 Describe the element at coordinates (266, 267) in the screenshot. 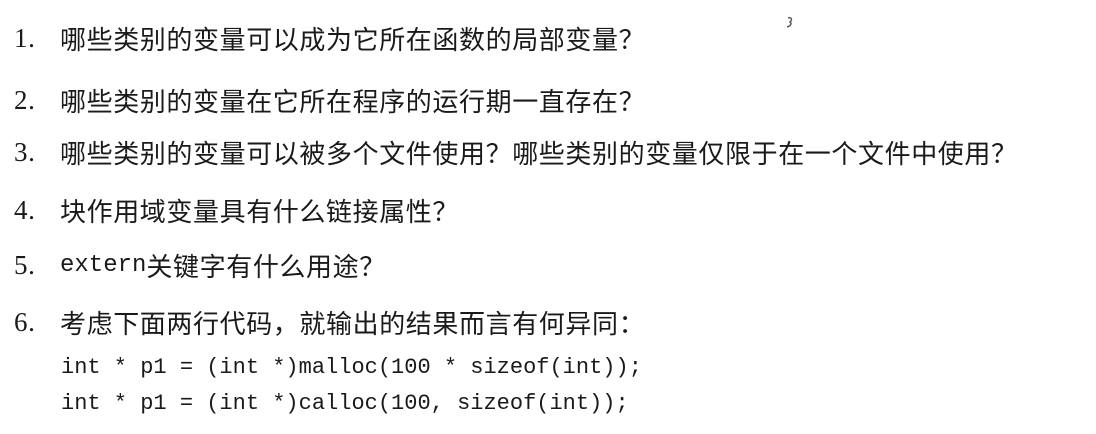

I see `question-text: 关键字有什么用途？` at that location.